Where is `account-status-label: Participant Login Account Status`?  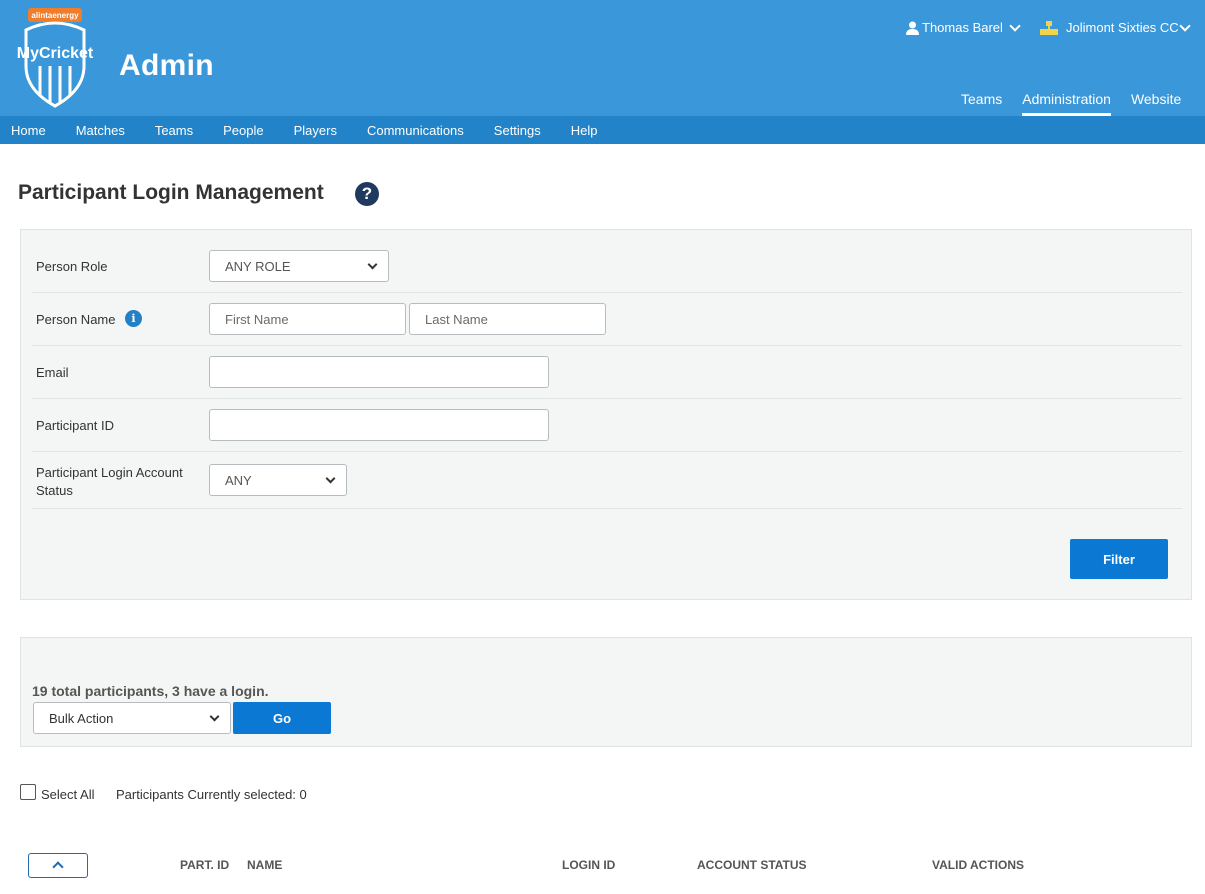
account-status-label: Participant Login Account Status is located at coordinates (109, 482).